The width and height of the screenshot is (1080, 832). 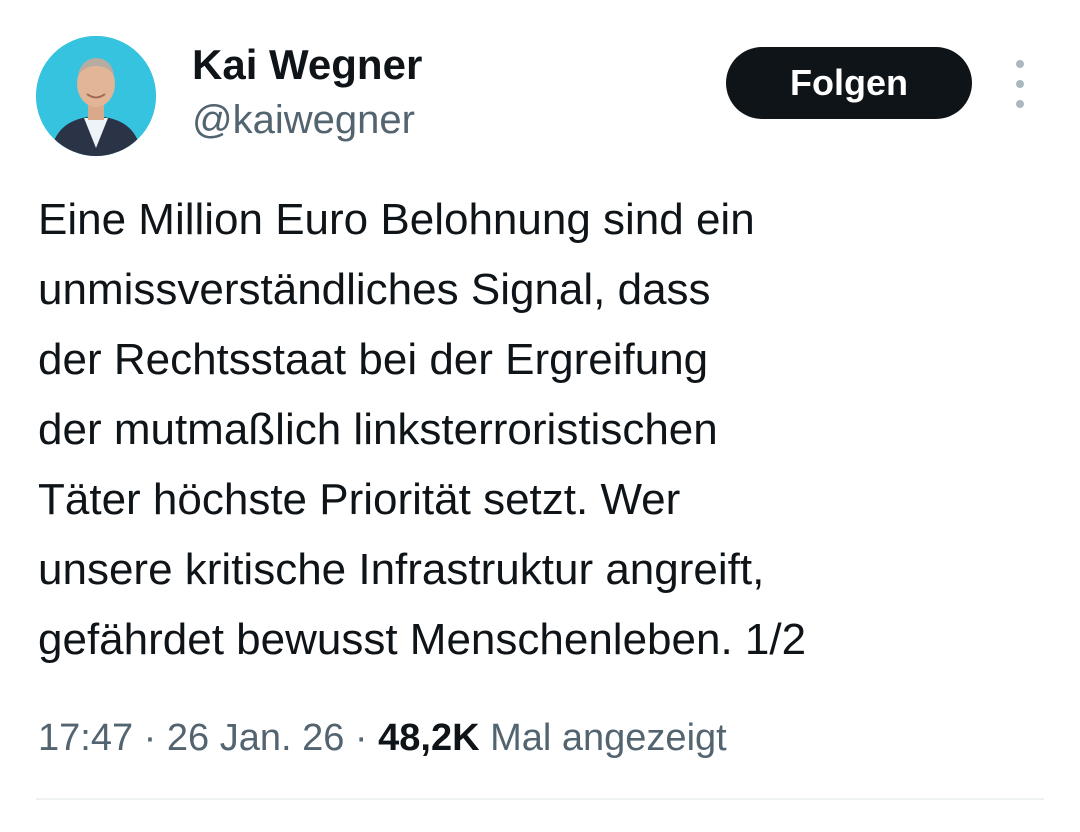 I want to click on author-display-name: Kai Wegner, so click(x=307, y=65).